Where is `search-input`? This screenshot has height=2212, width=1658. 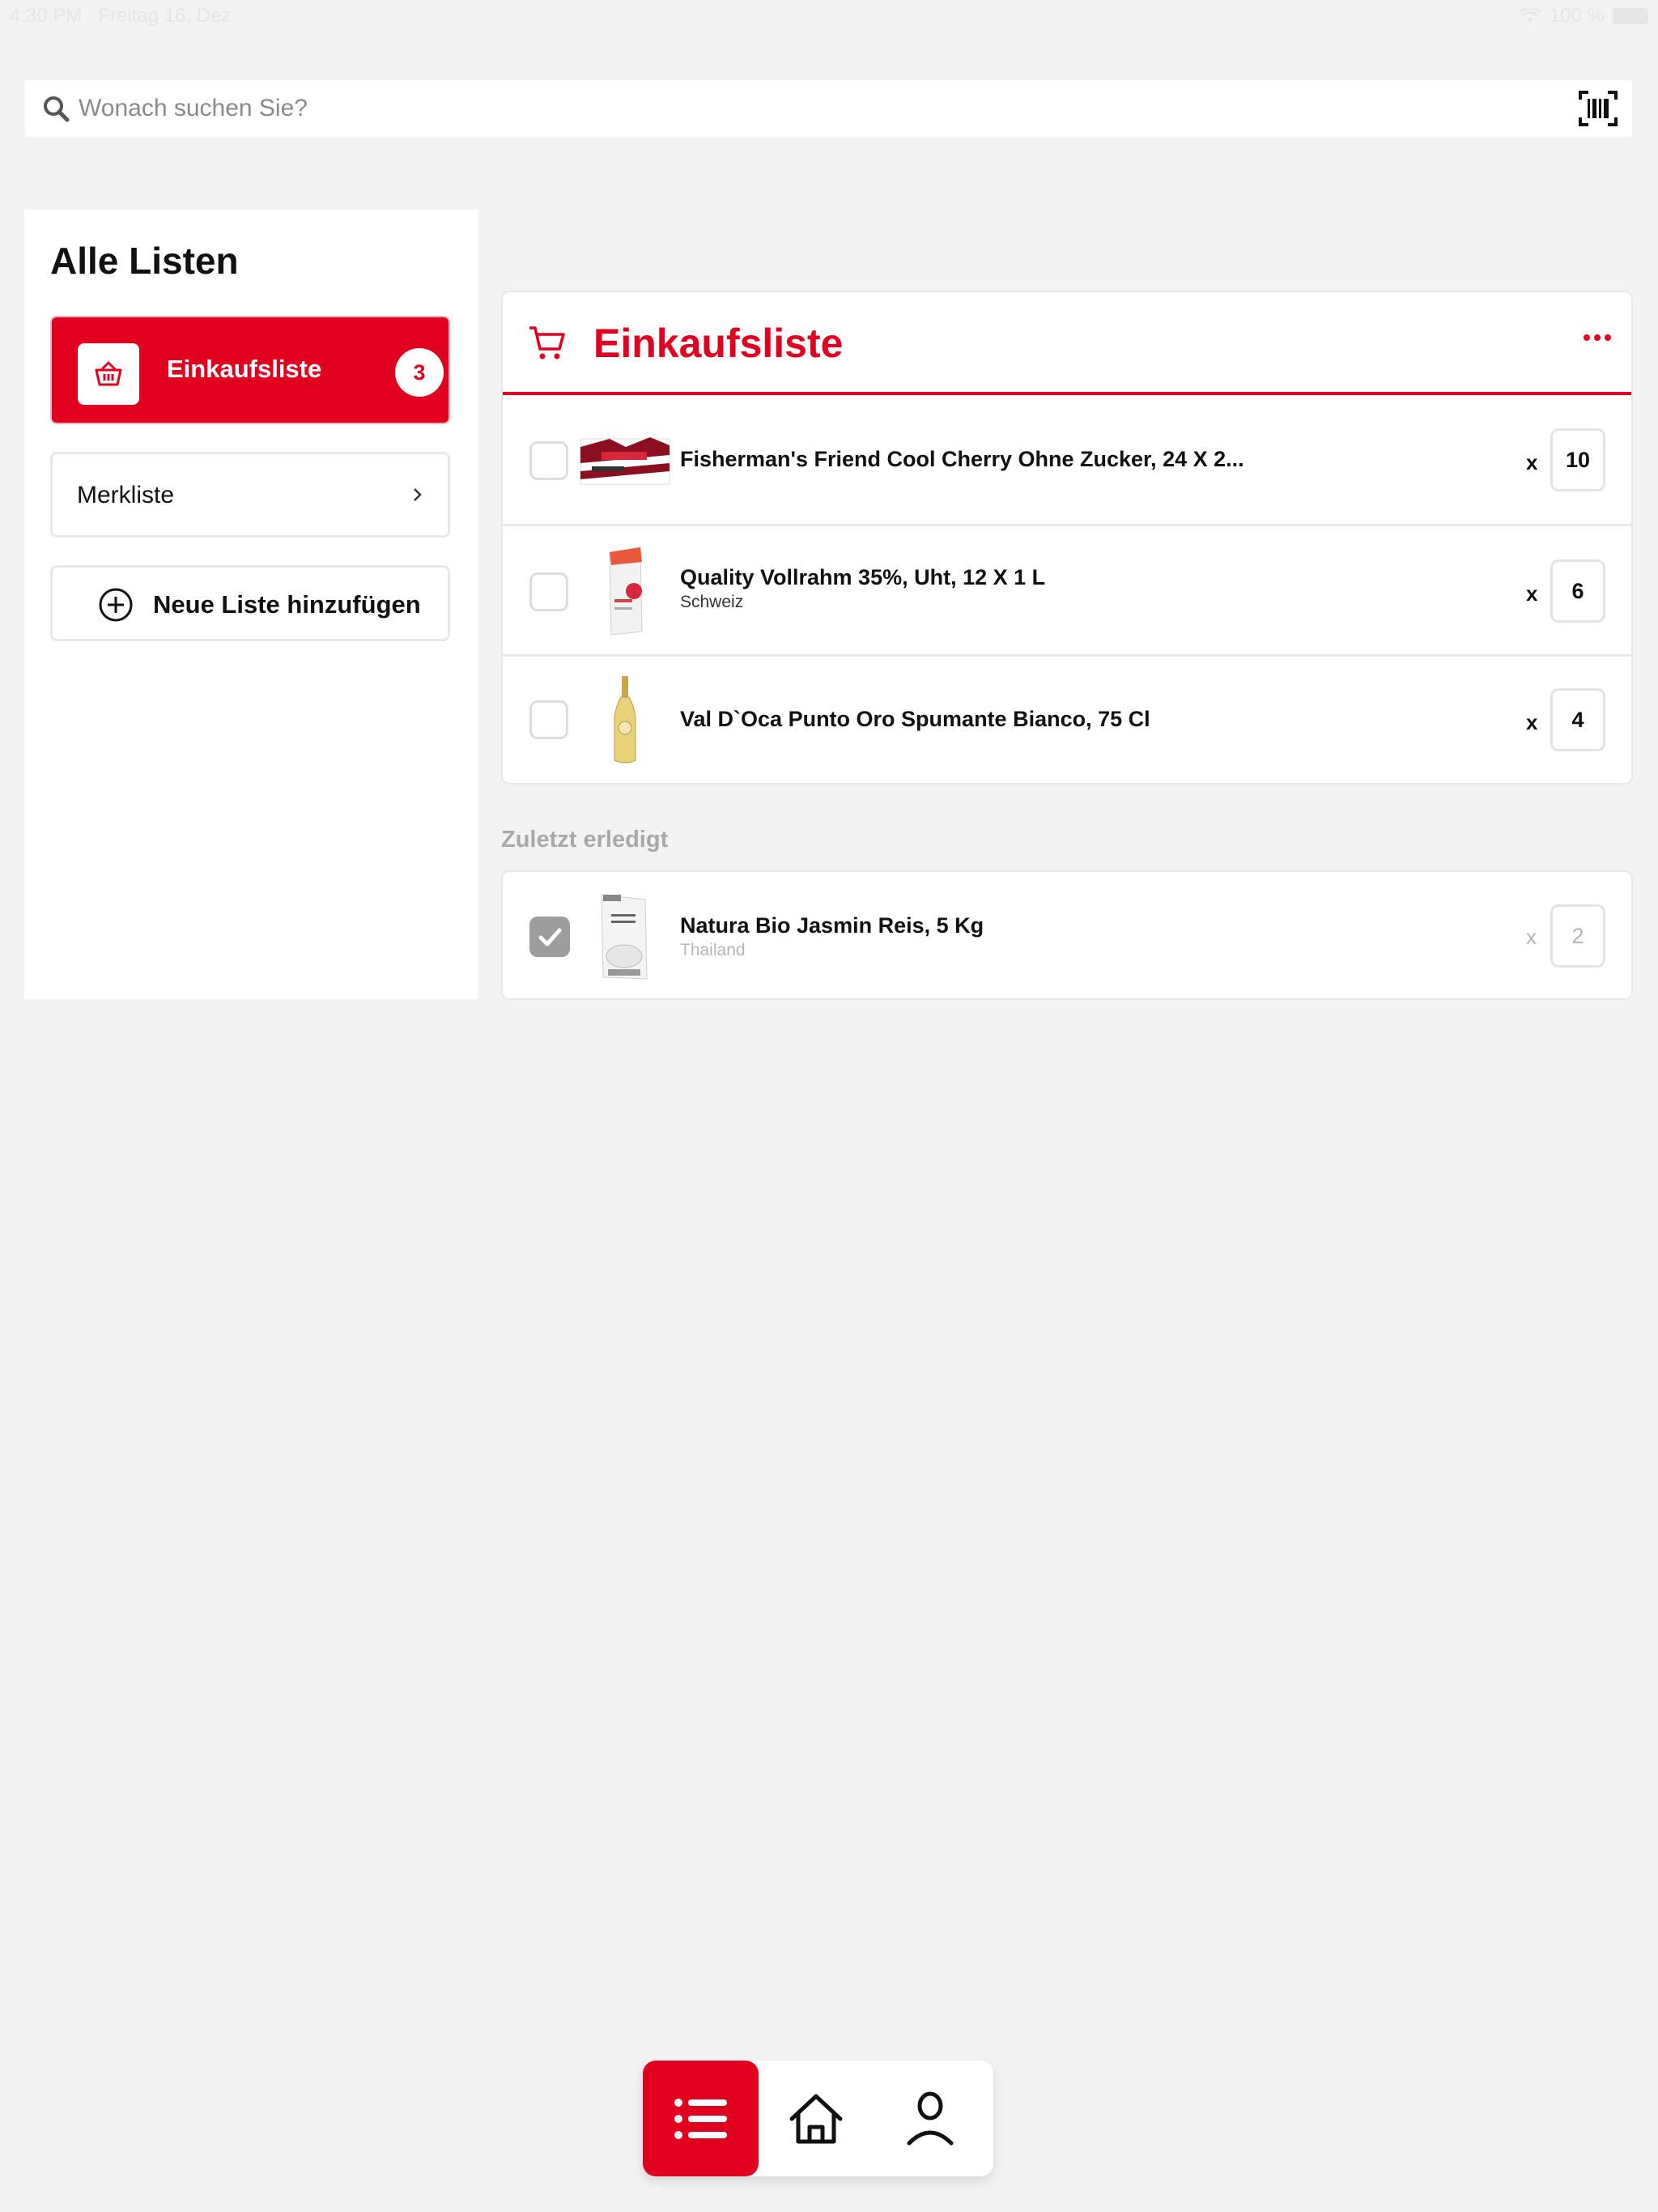 search-input is located at coordinates (815, 109).